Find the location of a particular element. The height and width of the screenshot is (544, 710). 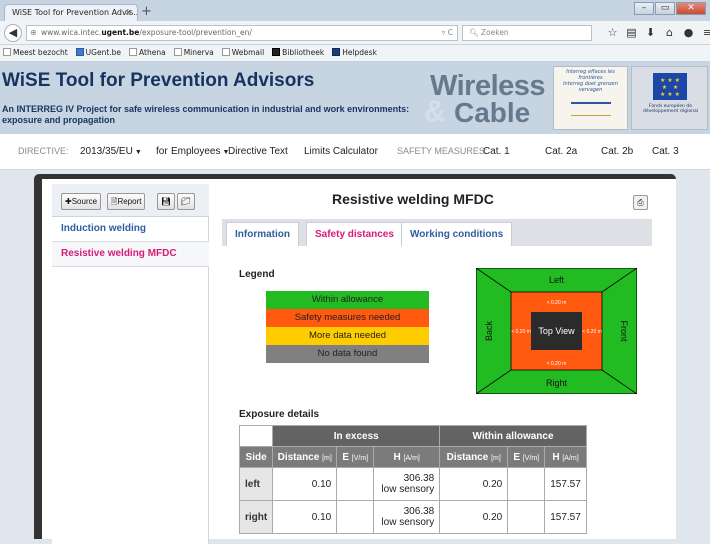

sidebar-item-induction-welding: Induction welding is located at coordinates (130, 229).